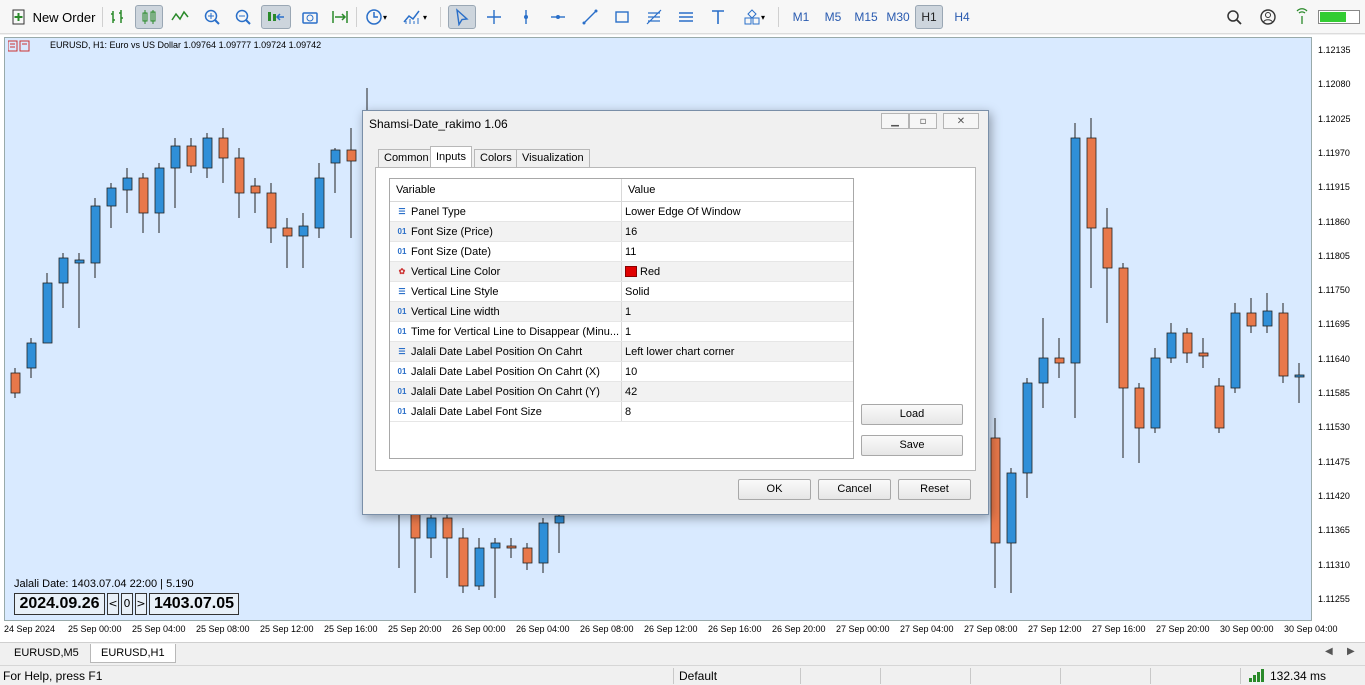 Image resolution: width=1365 pixels, height=685 pixels. What do you see at coordinates (637, 291) in the screenshot?
I see `input-value-label: Solid` at bounding box center [637, 291].